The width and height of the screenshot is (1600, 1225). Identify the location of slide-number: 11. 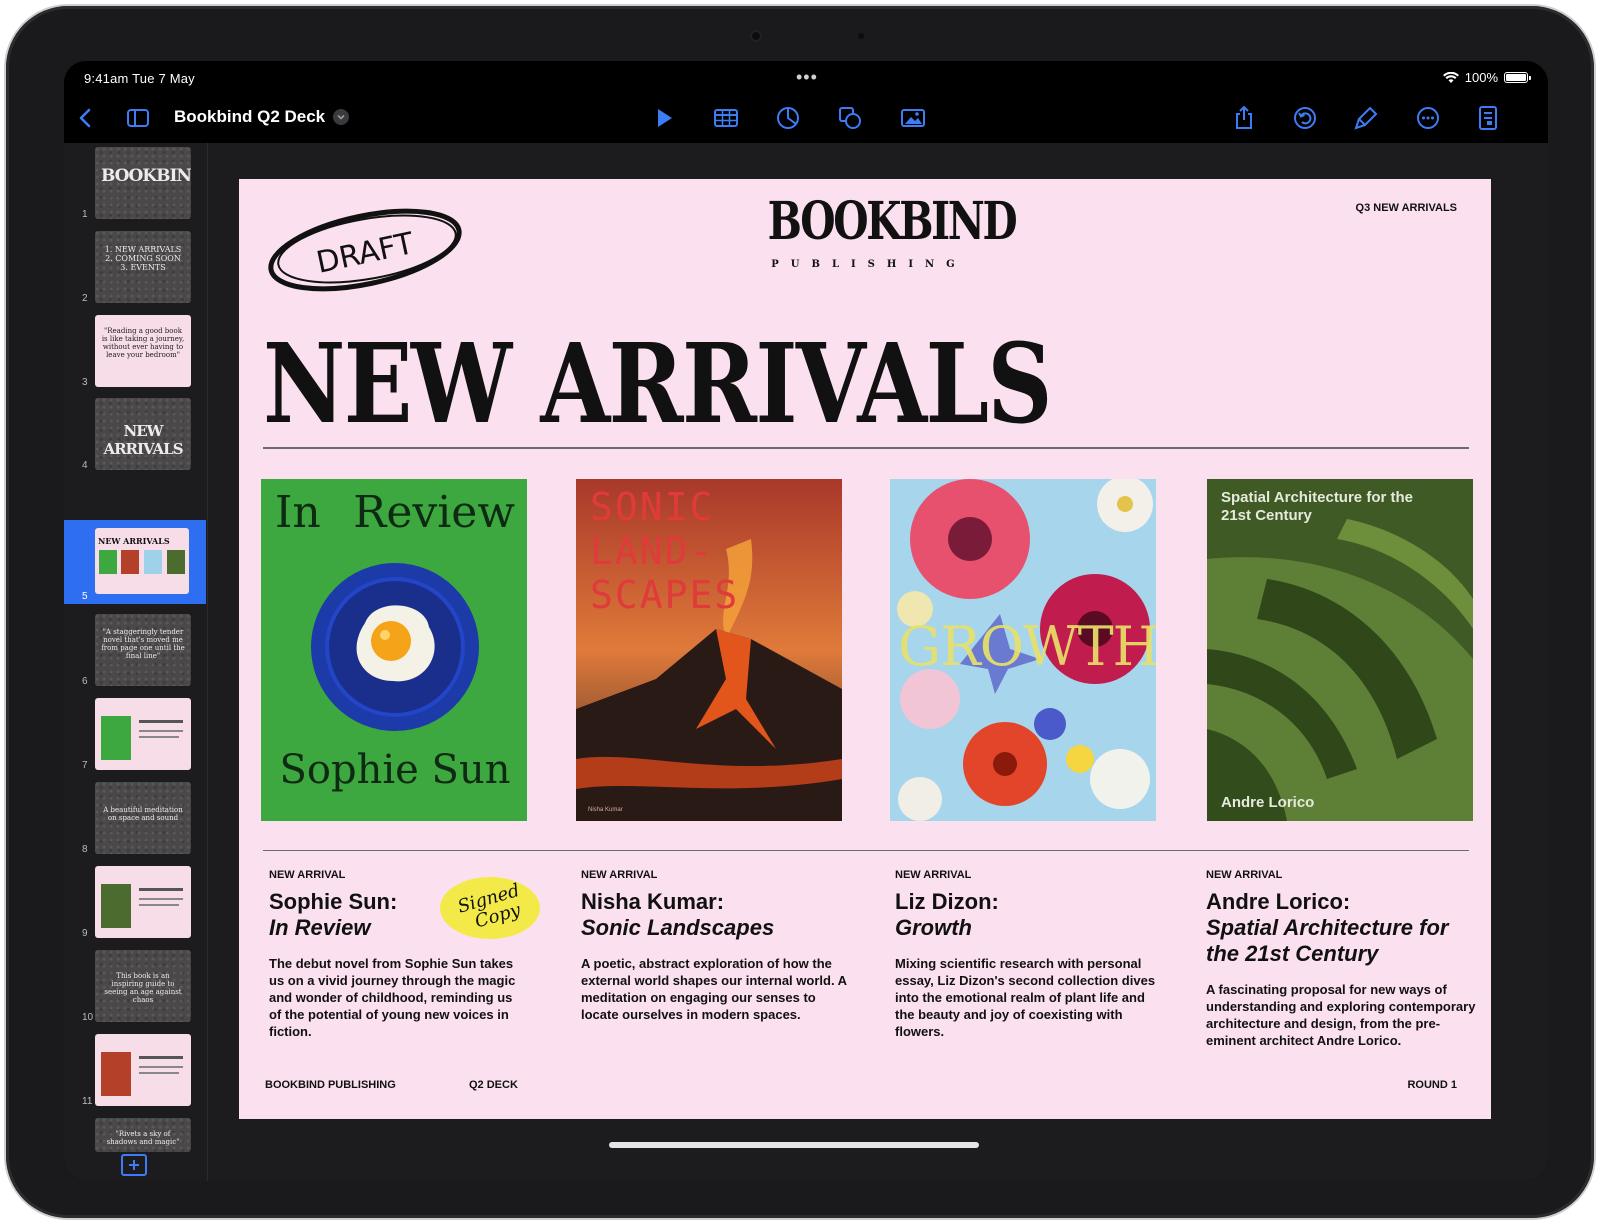
(87, 1101).